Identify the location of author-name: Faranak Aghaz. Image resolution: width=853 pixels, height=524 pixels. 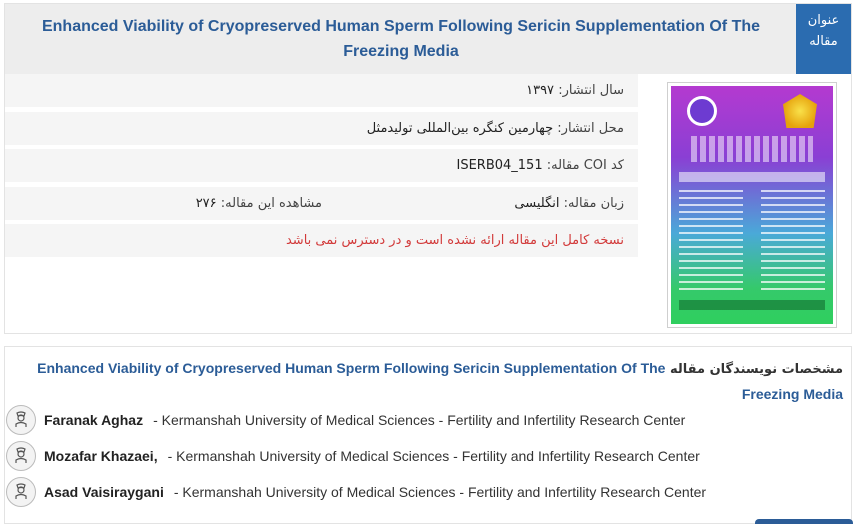
(93, 420).